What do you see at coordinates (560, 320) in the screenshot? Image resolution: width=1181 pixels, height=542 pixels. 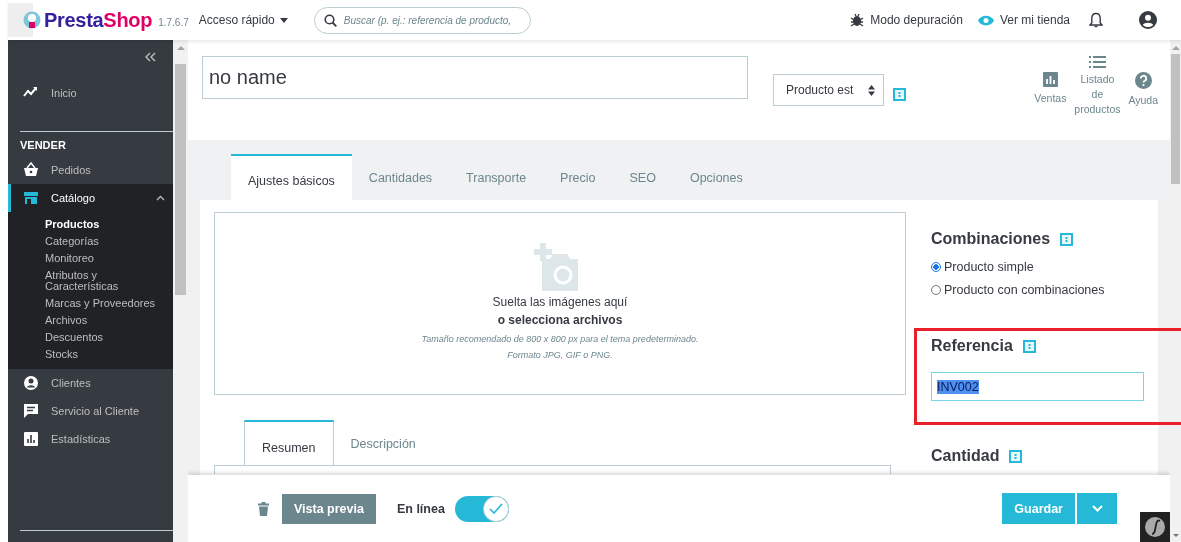 I see `select-files-link: o selecciona archivos` at bounding box center [560, 320].